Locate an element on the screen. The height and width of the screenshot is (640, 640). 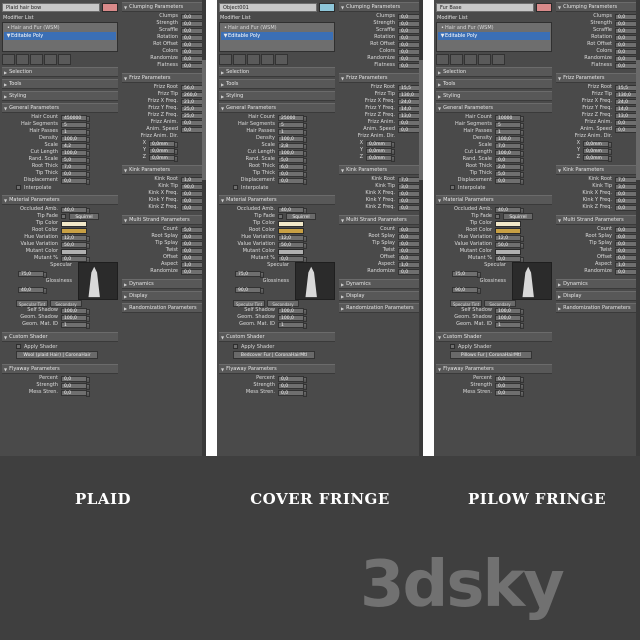
param-spinner: 7,0 is located at coordinates (75, 167).